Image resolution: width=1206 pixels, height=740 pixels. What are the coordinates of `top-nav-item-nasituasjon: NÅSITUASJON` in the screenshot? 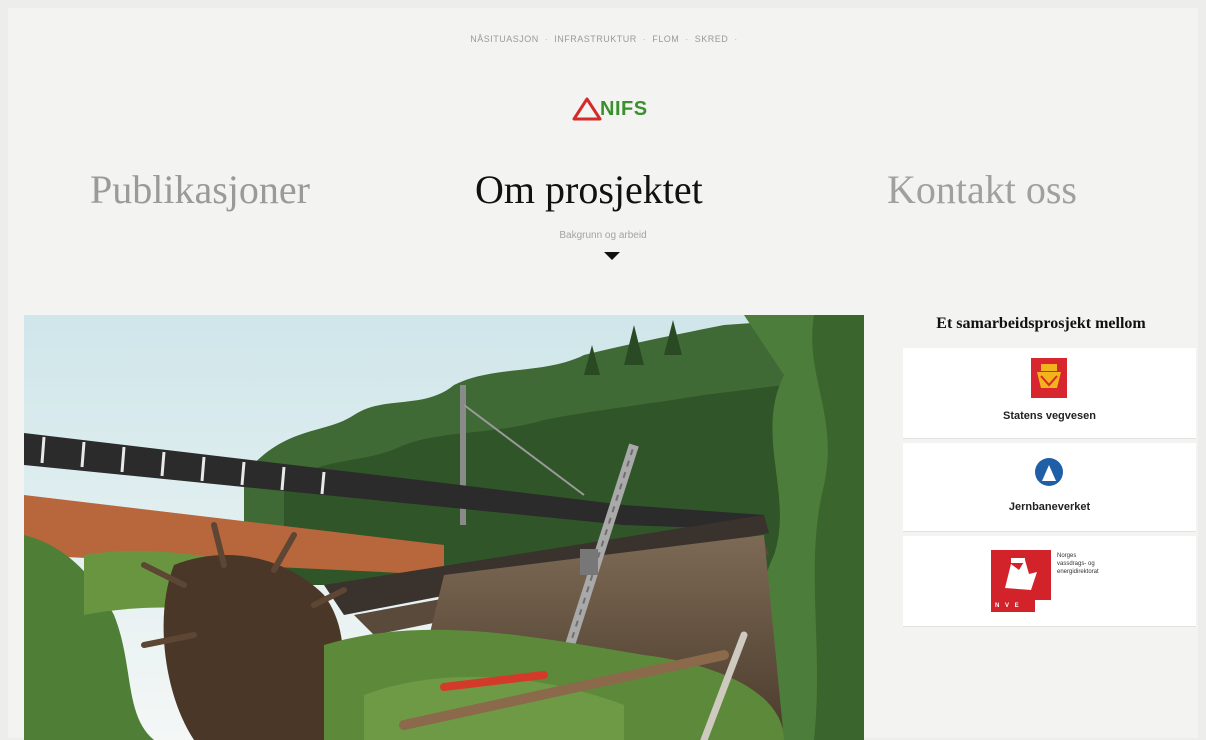 It's located at (504, 39).